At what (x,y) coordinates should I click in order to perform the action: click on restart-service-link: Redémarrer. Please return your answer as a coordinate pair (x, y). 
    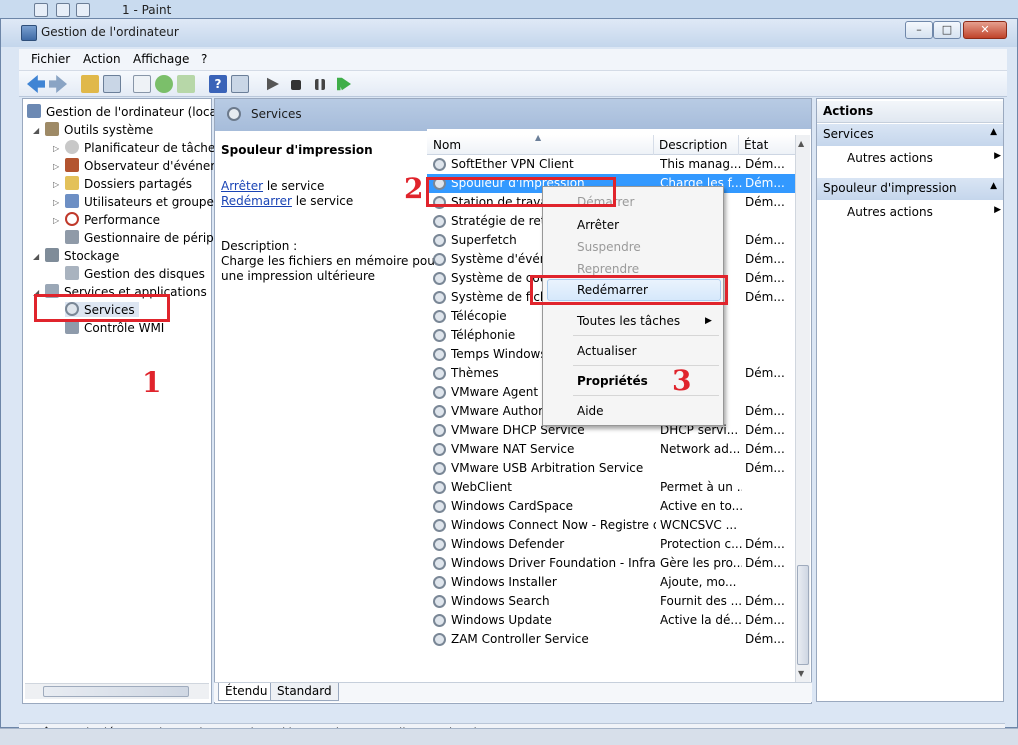
    Looking at the image, I should click on (256, 201).